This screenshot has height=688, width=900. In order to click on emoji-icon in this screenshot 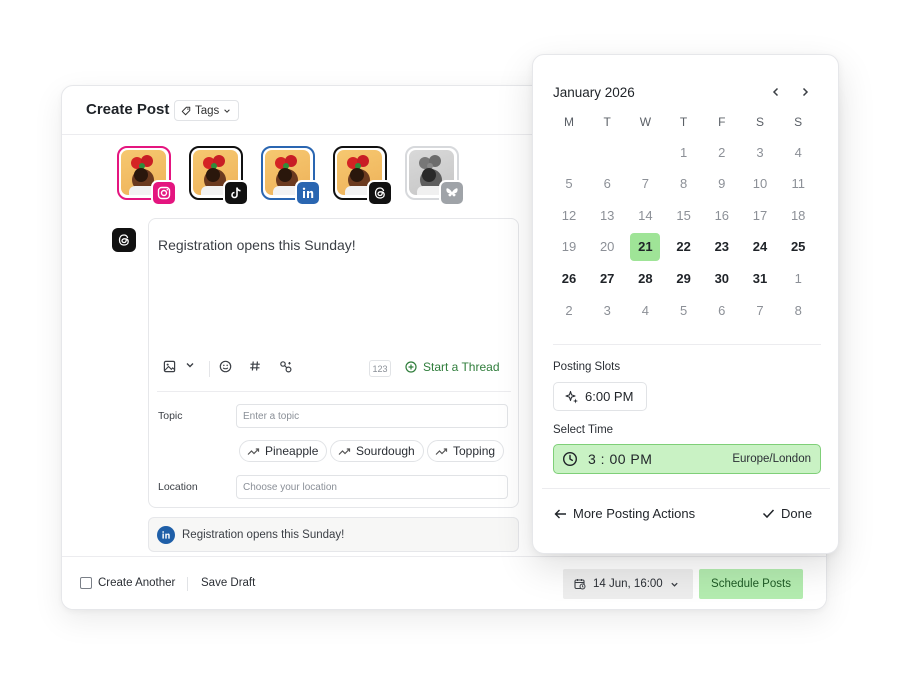, I will do `click(225, 366)`.